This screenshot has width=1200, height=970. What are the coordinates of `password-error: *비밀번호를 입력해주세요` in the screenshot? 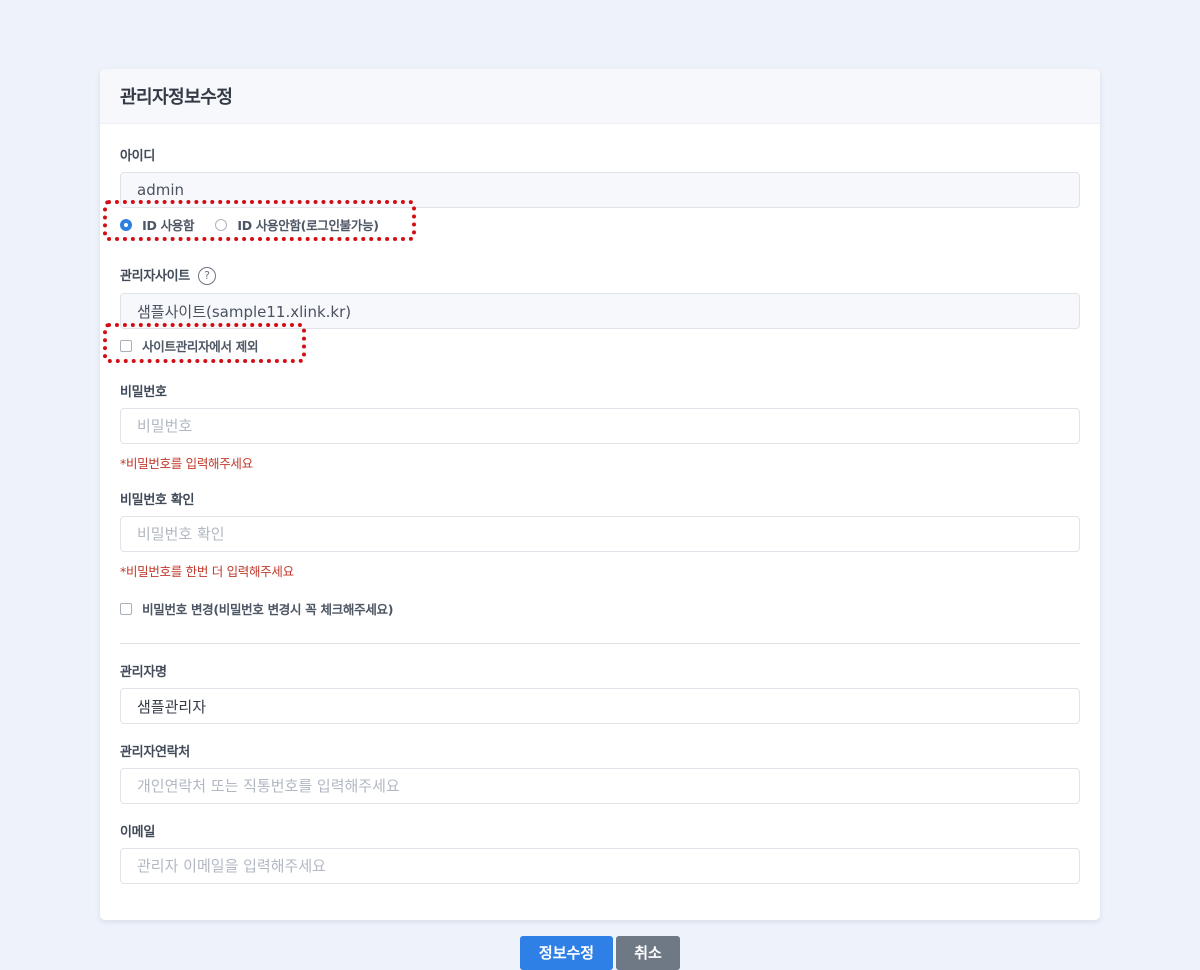 It's located at (186, 463).